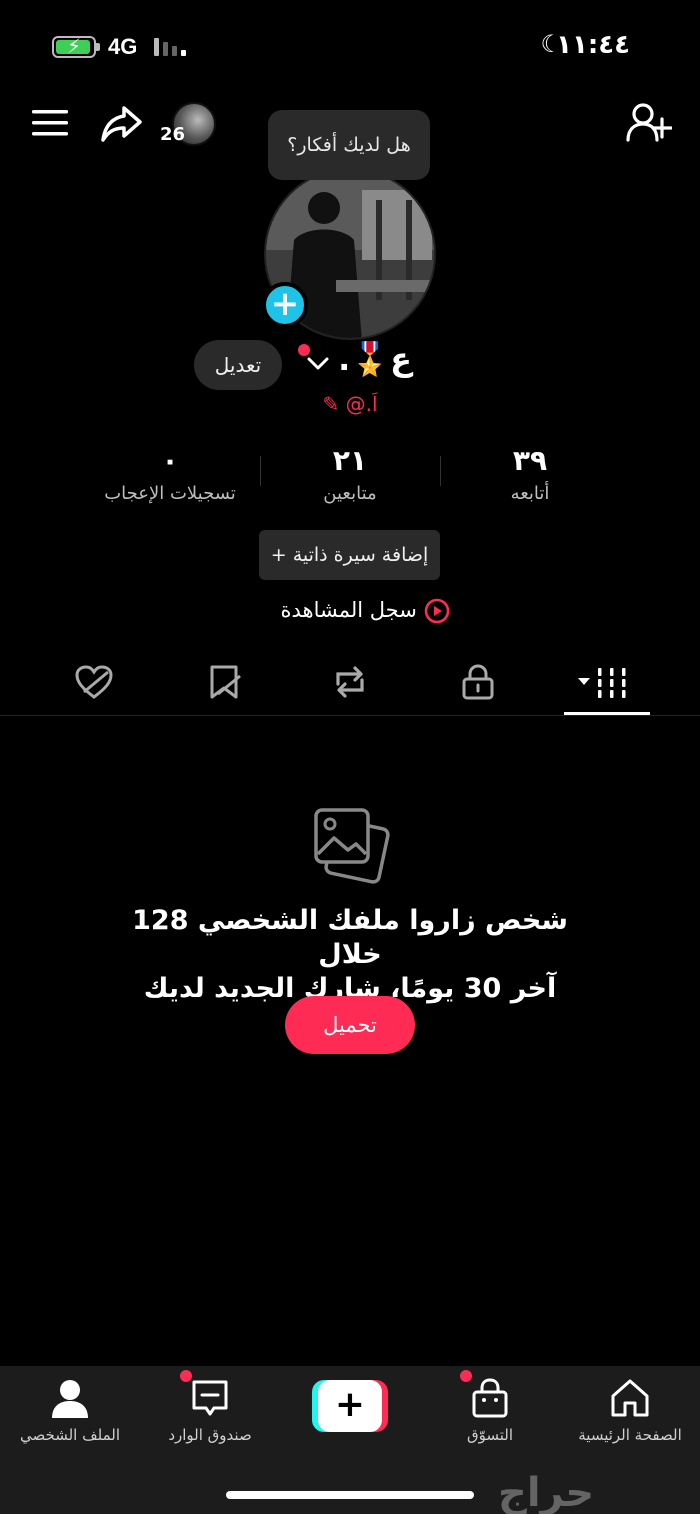 The height and width of the screenshot is (1514, 700). I want to click on nav-profile: الملف الشخصي, so click(70, 1413).